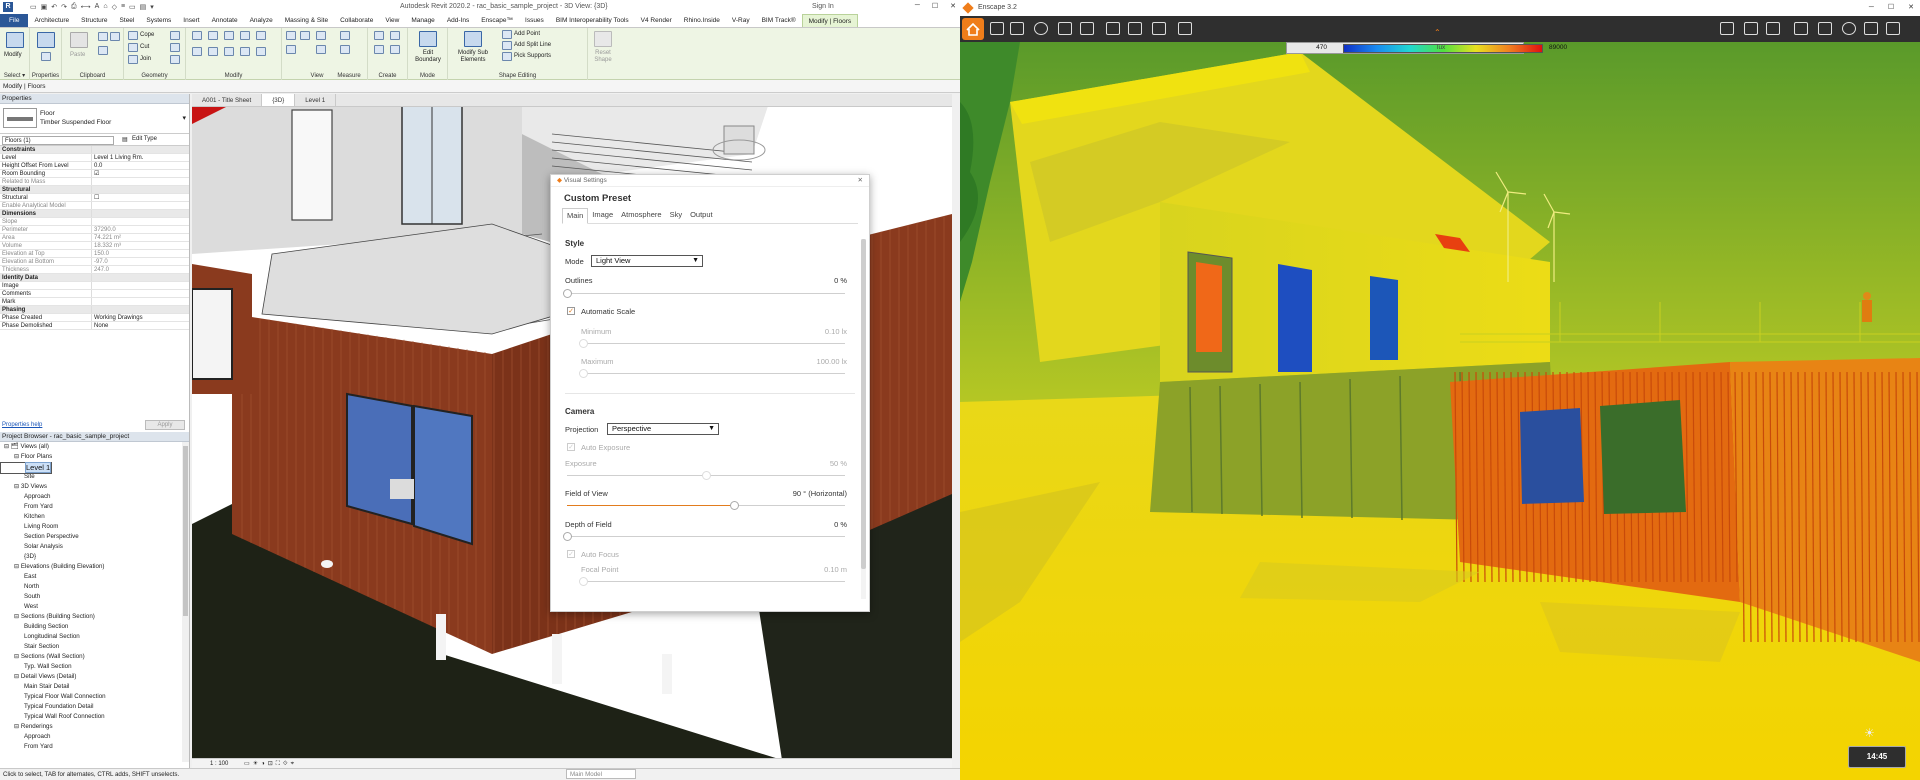  What do you see at coordinates (140, 229) in the screenshot?
I see `property-value: 37290.0` at bounding box center [140, 229].